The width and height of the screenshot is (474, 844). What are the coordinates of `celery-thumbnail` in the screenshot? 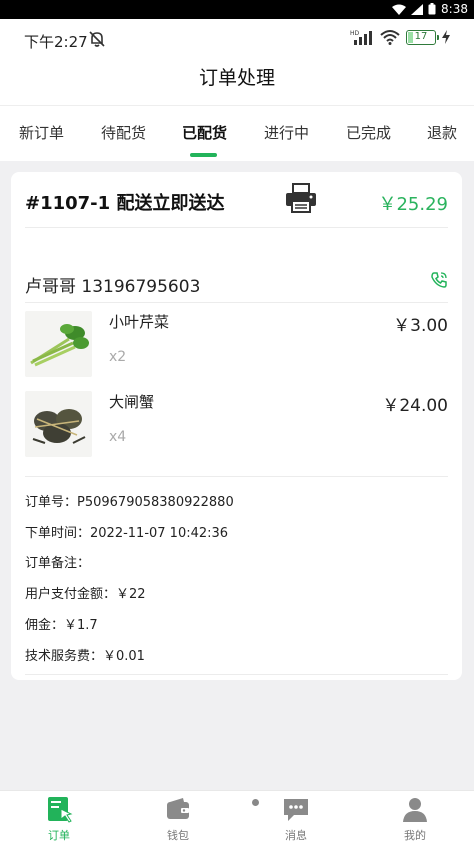 It's located at (58, 344).